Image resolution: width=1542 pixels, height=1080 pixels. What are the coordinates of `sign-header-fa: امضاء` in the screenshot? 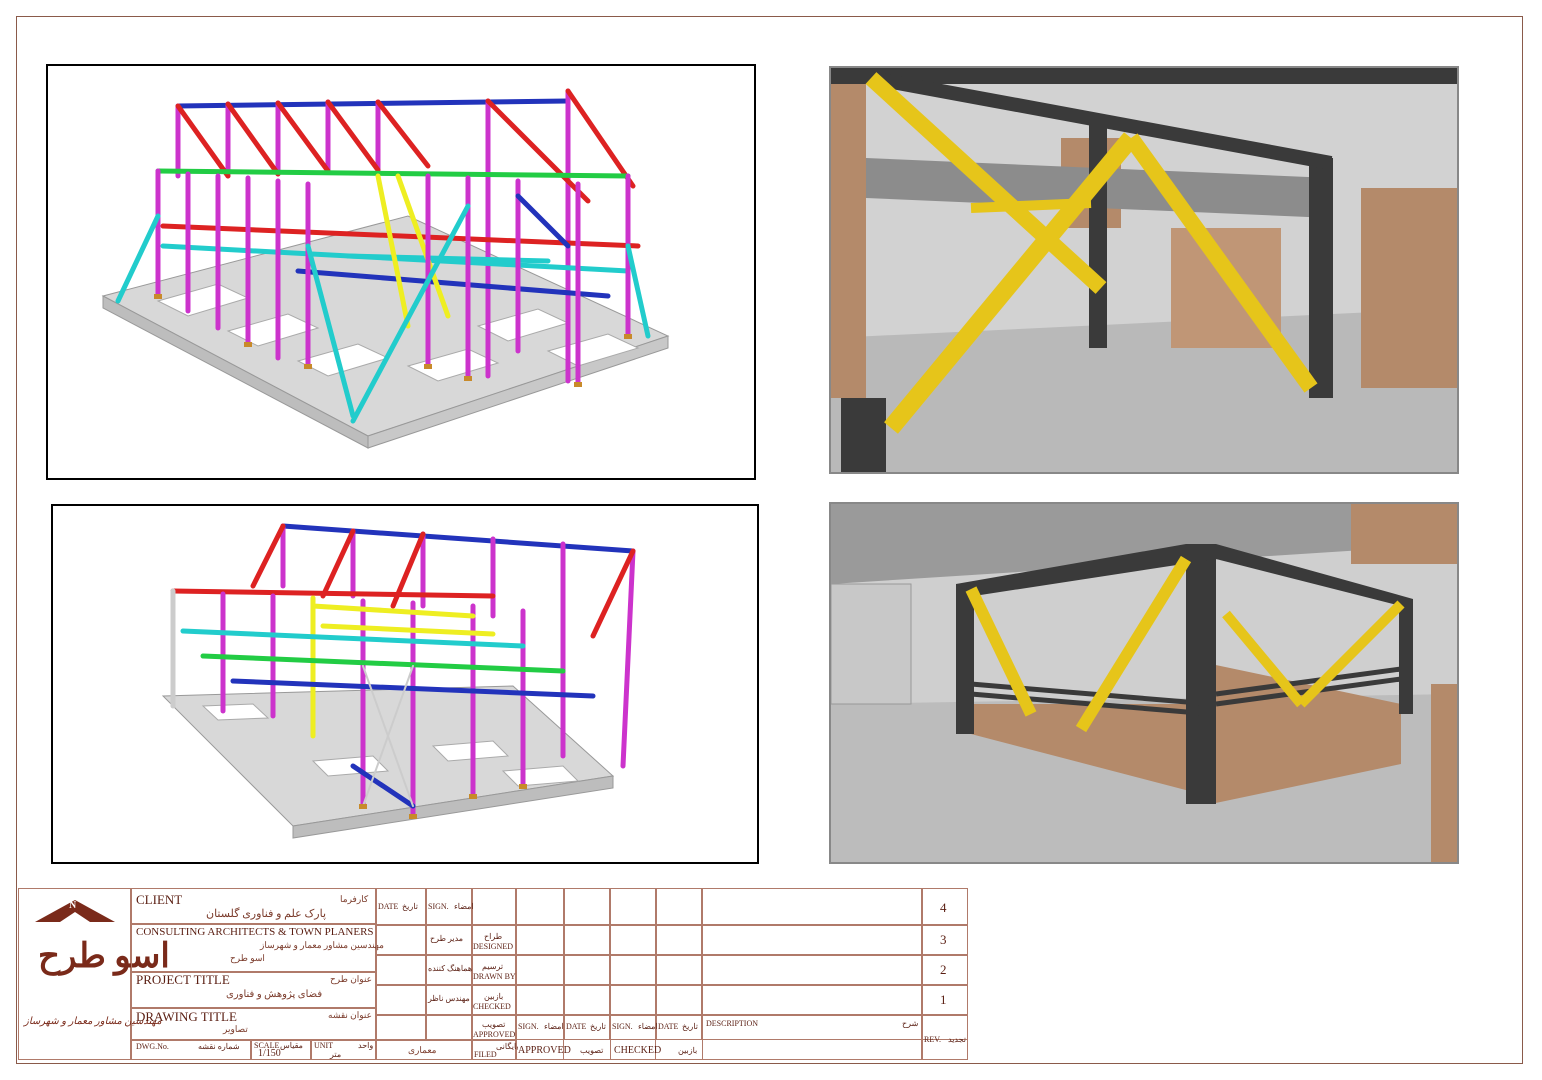 It's located at (464, 906).